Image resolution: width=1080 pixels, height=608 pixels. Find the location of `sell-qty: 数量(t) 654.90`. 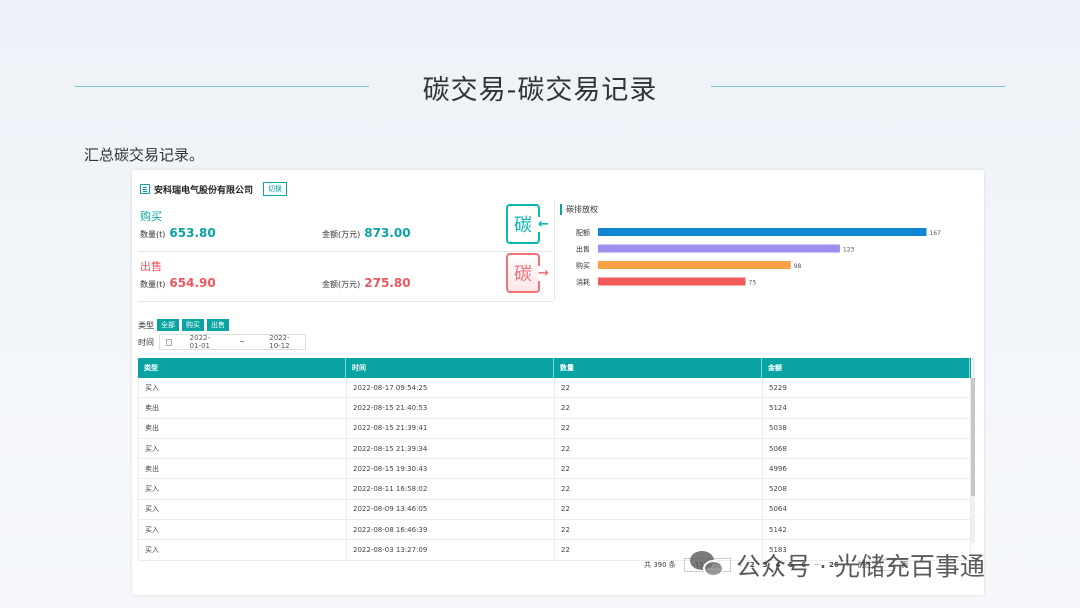

sell-qty: 数量(t) 654.90 is located at coordinates (178, 283).